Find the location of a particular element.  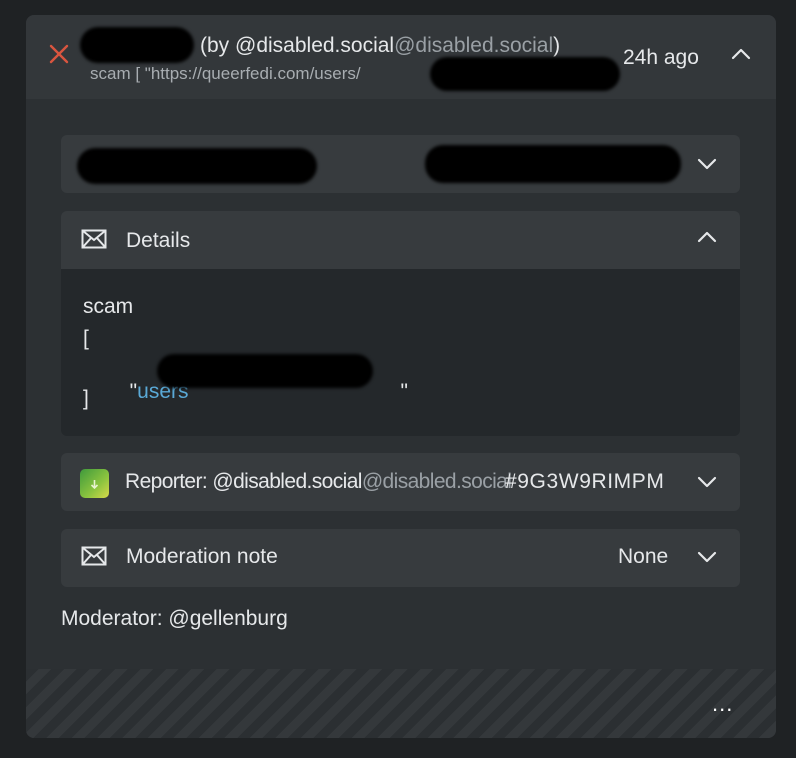

report-time: 24h ago is located at coordinates (661, 57).